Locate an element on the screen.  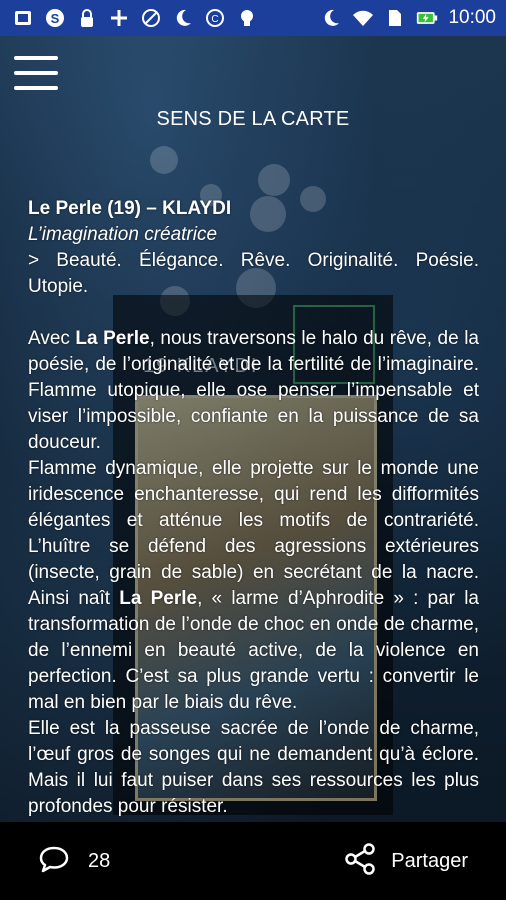
bottom-bar: 28 Partager is located at coordinates (253, 861).